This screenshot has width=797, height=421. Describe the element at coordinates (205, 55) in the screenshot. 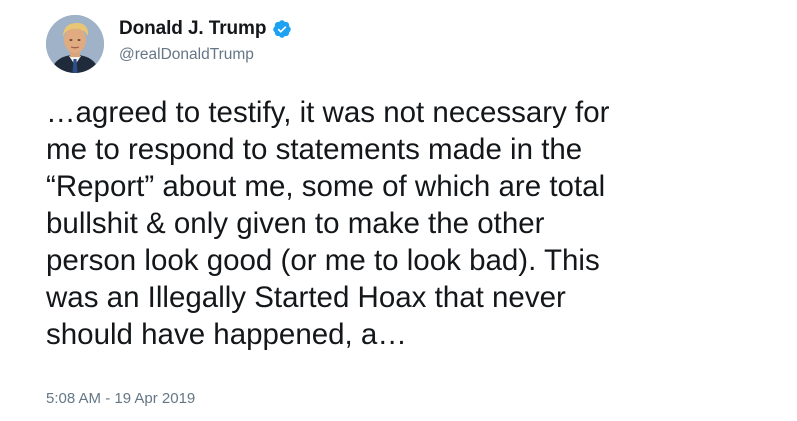

I see `username-handle: @realDonaldTrump` at that location.